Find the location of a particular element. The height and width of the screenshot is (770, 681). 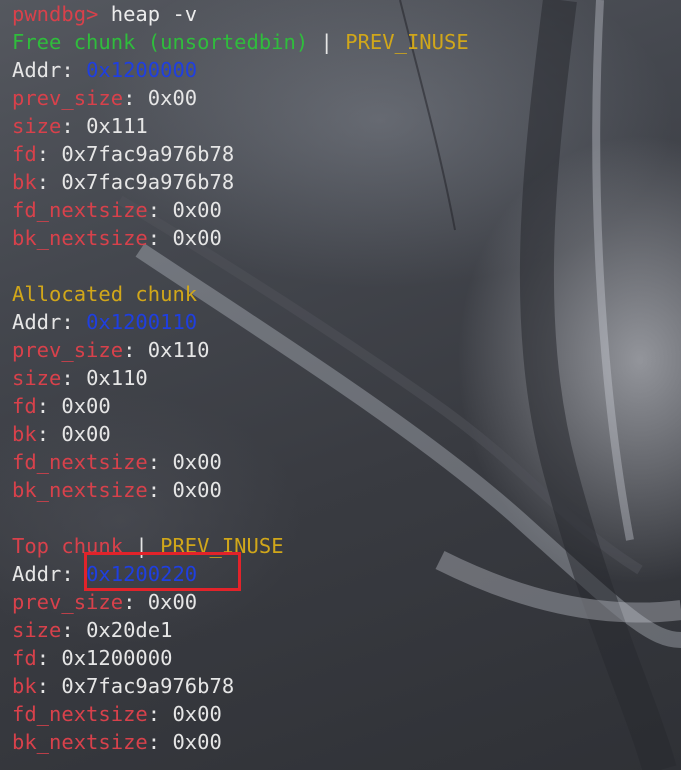

chunk-addr-row: Addr: 0x1200110 is located at coordinates (105, 322).